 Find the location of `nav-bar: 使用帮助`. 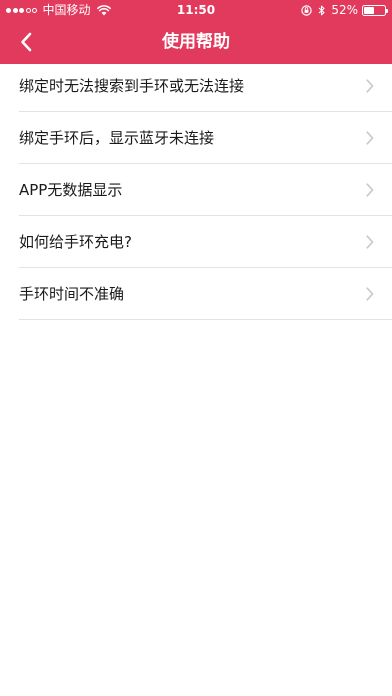

nav-bar: 使用帮助 is located at coordinates (196, 42).